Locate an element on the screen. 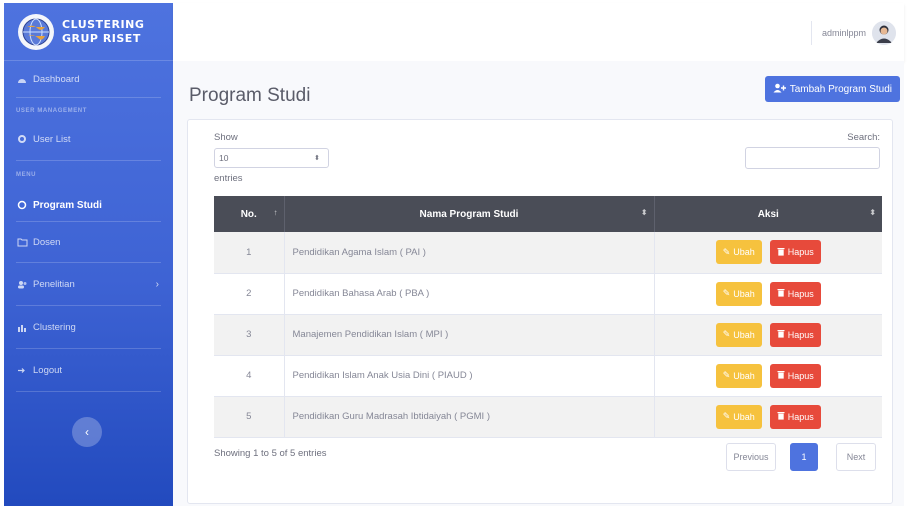 This screenshot has width=907, height=509. cell-no: 5 is located at coordinates (249, 416).